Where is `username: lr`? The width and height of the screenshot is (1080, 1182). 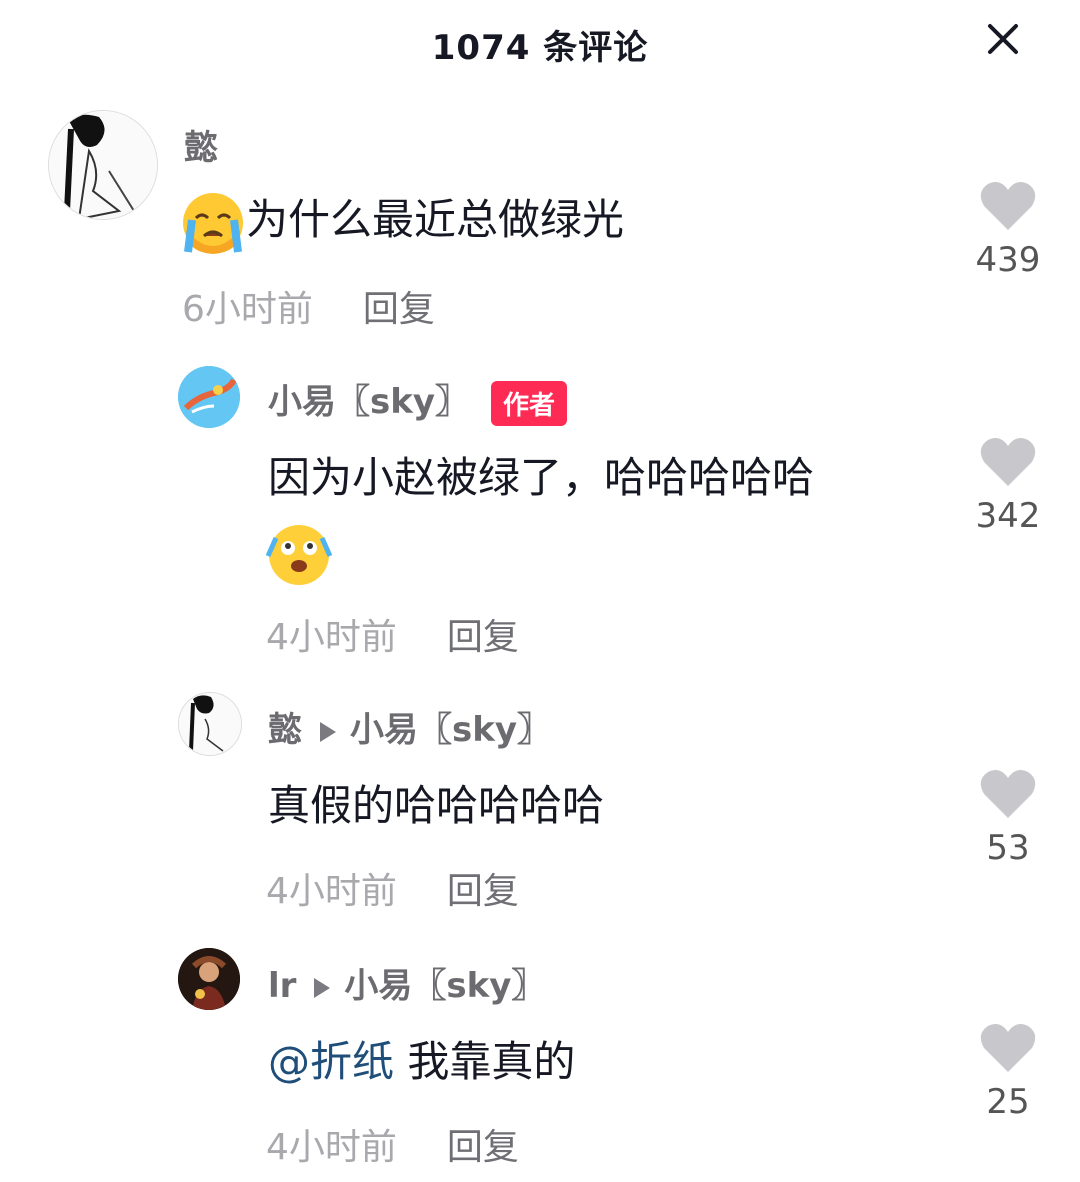 username: lr is located at coordinates (282, 986).